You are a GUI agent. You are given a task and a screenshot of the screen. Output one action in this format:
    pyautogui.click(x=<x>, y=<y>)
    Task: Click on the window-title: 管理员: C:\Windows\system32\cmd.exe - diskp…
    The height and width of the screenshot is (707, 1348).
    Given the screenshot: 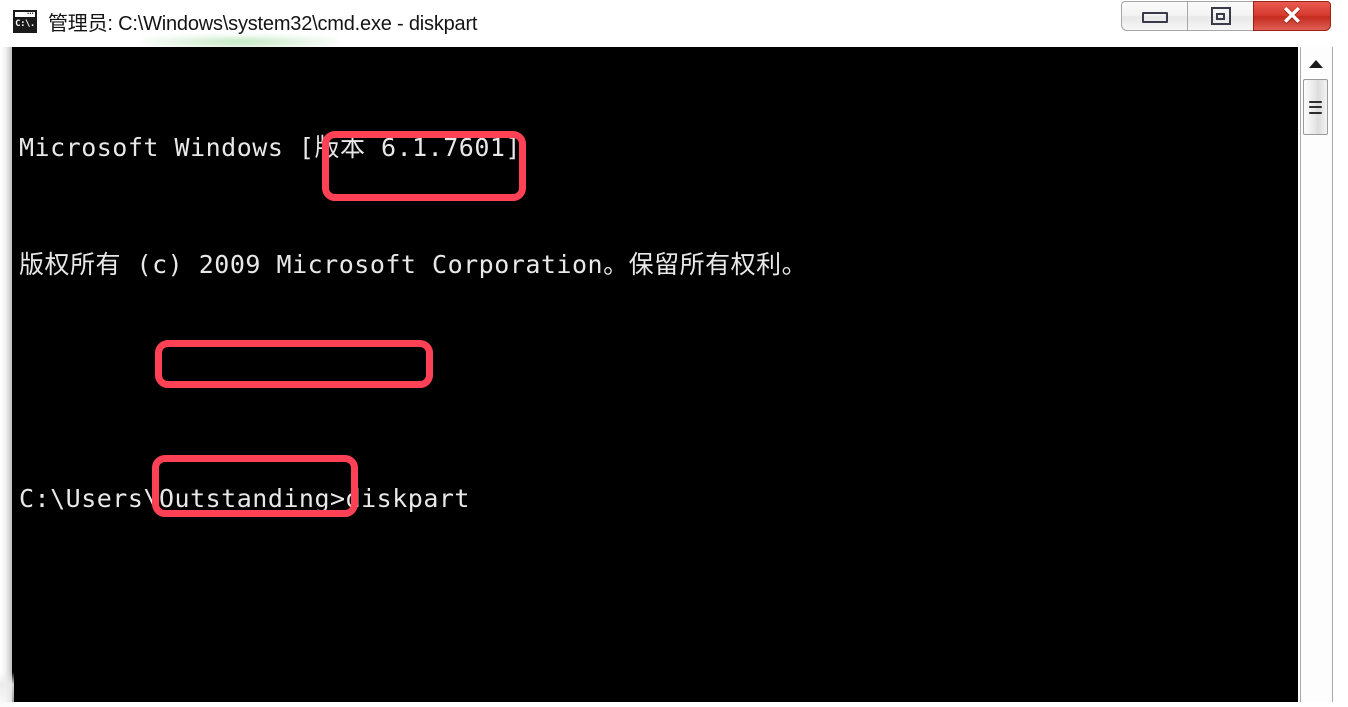 What is the action you would take?
    pyautogui.click(x=263, y=23)
    